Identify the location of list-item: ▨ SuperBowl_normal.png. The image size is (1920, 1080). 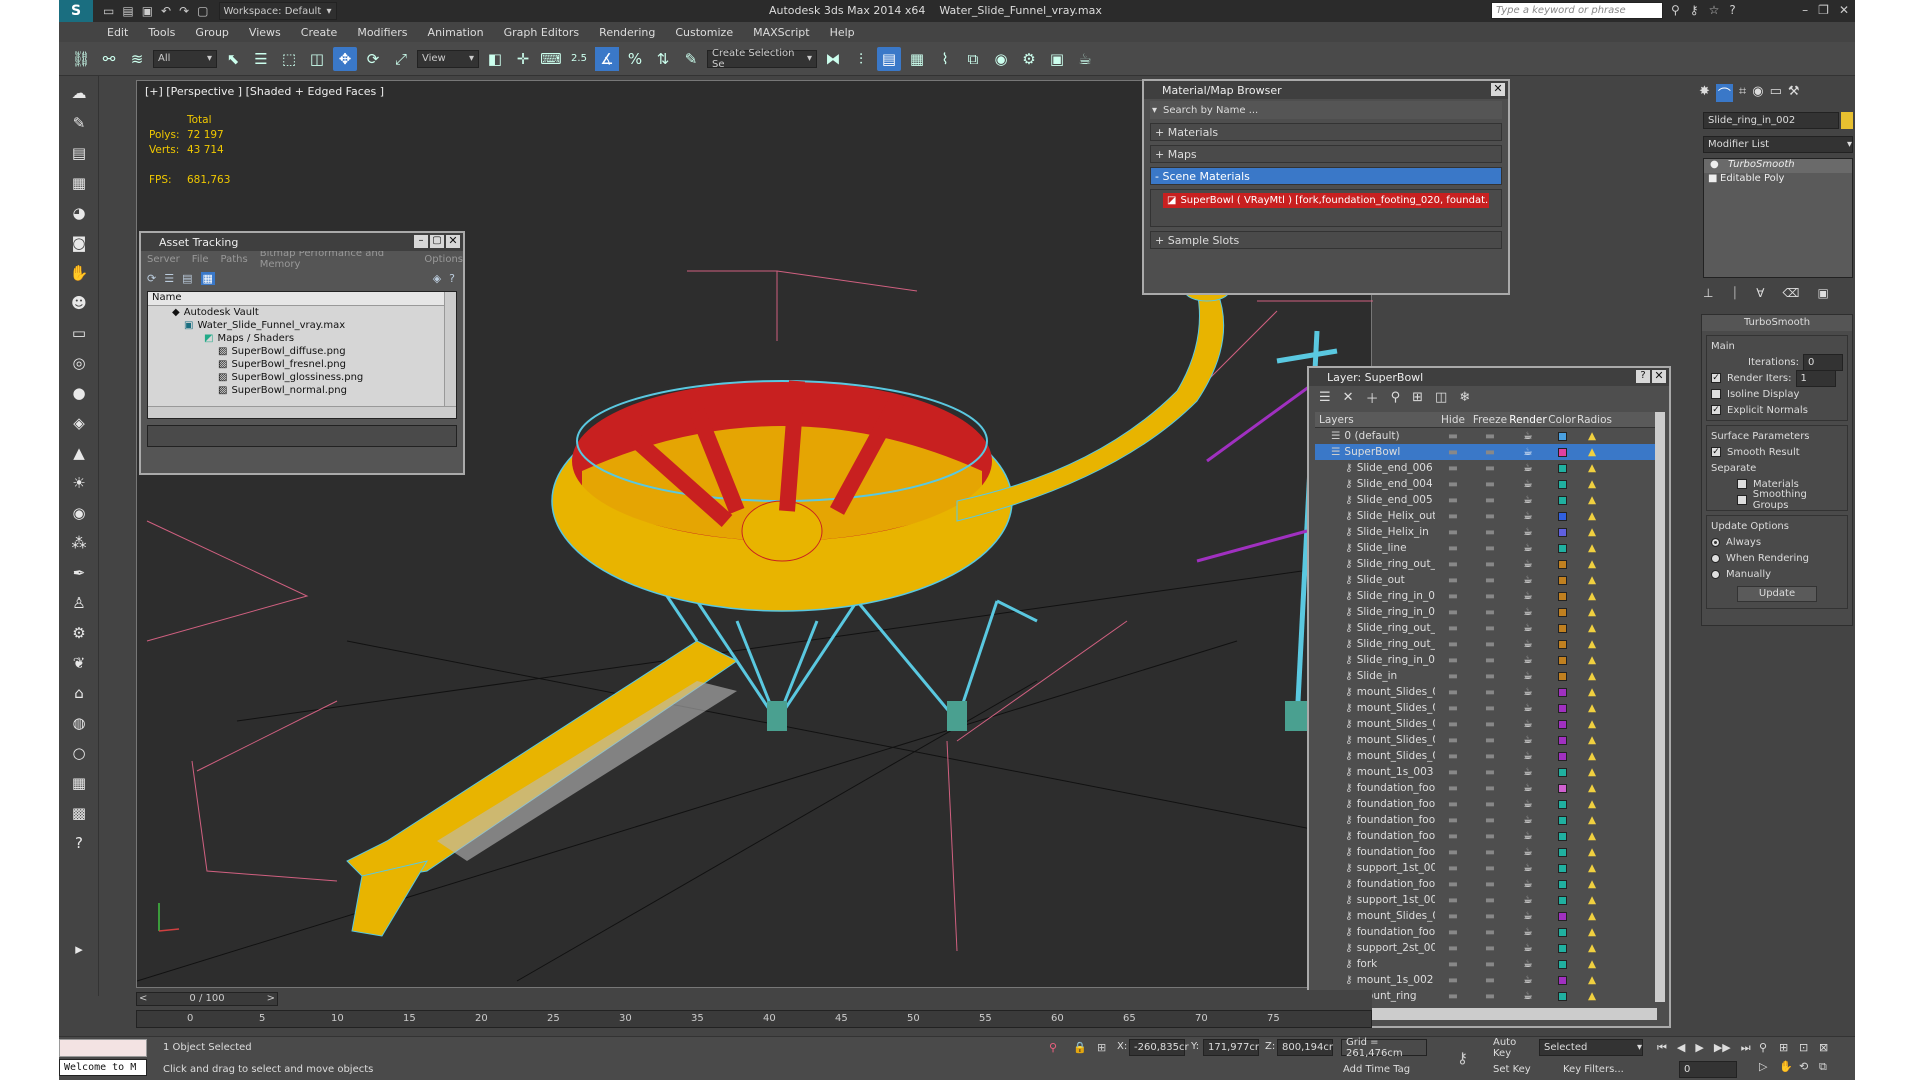
(302, 390).